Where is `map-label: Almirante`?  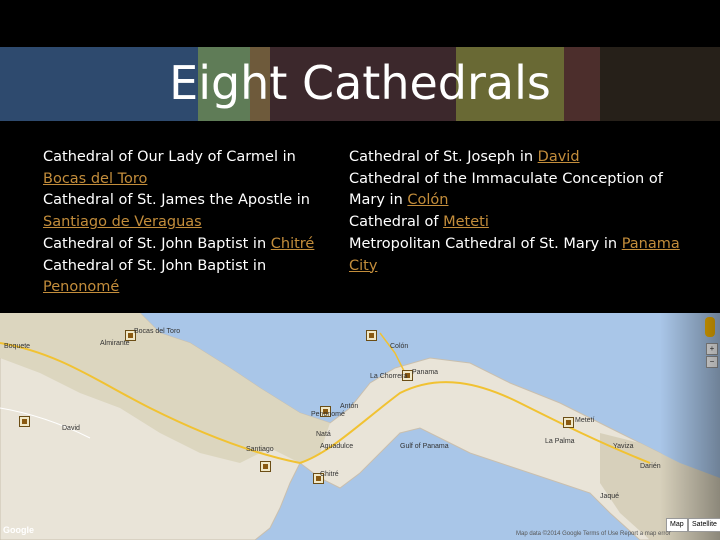
map-label: Almirante is located at coordinates (115, 343).